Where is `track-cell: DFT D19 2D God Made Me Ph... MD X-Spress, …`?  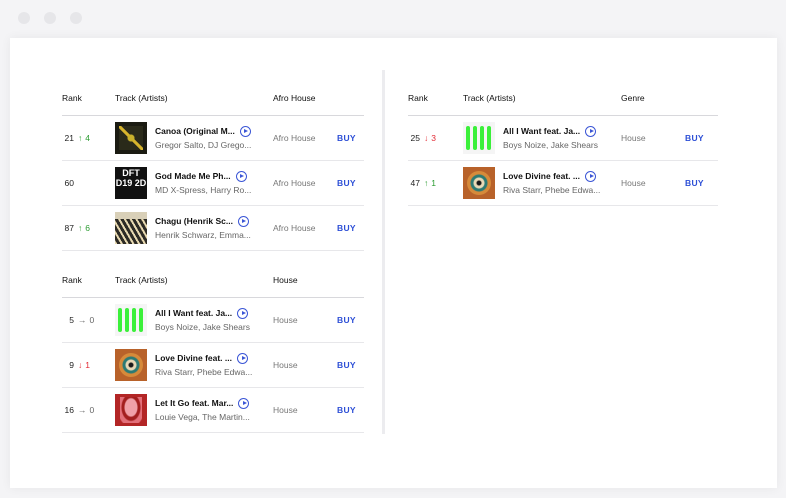 track-cell: DFT D19 2D God Made Me Ph... MD X-Spress, … is located at coordinates (194, 183).